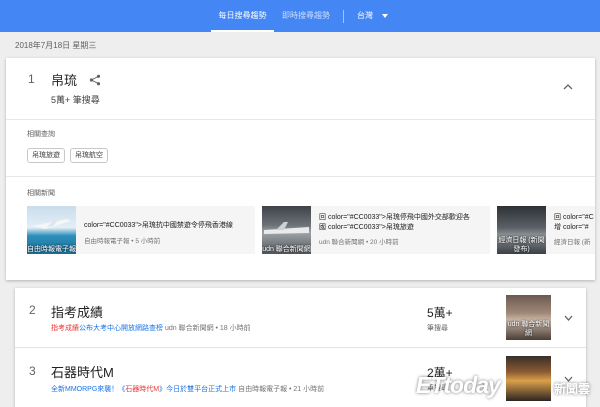 This screenshot has height=407, width=600. Describe the element at coordinates (521, 245) in the screenshot. I see `thumbnail-caption: 經濟日報 (新聞發布)` at that location.